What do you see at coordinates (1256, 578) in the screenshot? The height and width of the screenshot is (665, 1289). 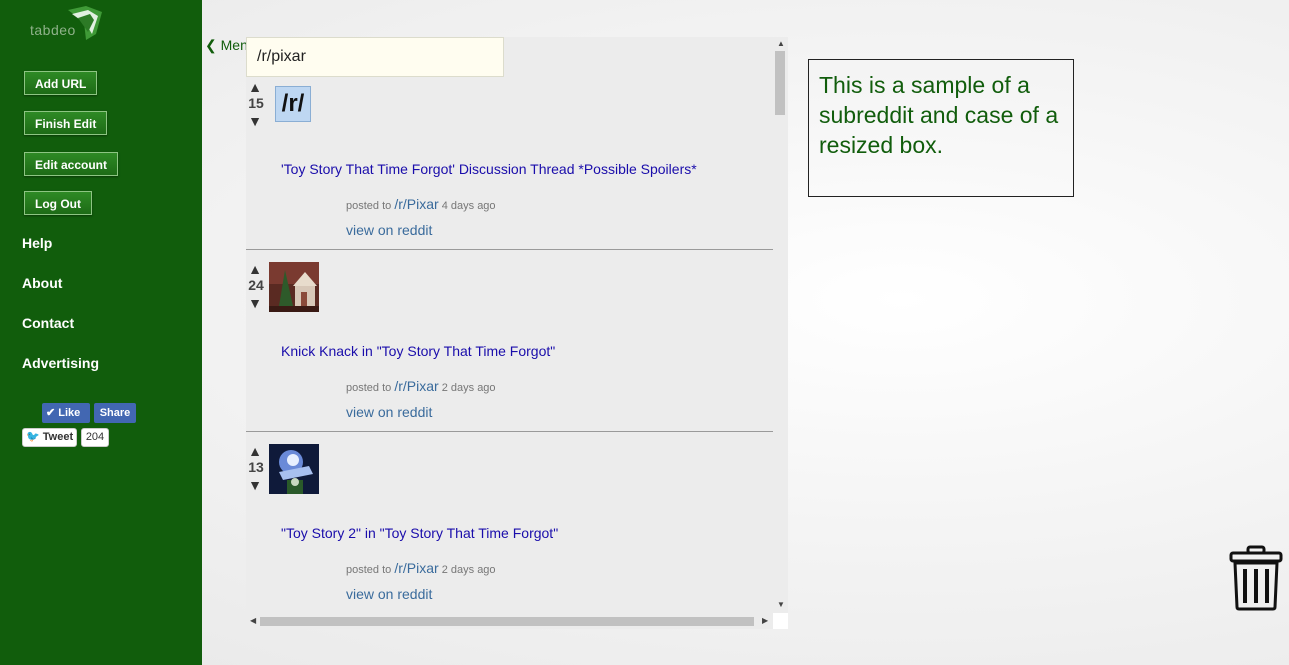 I see `trash-icon` at bounding box center [1256, 578].